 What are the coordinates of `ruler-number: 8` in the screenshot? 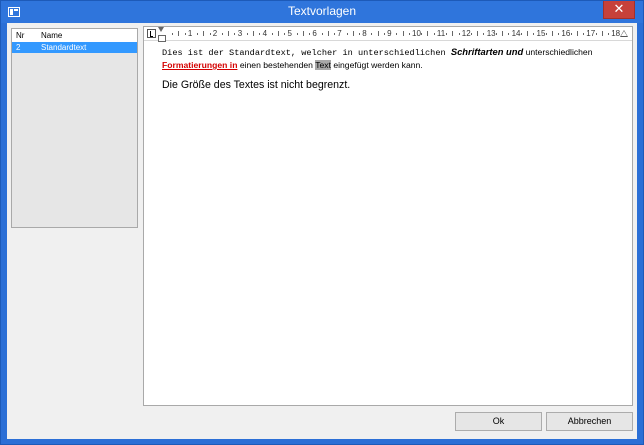 It's located at (364, 33).